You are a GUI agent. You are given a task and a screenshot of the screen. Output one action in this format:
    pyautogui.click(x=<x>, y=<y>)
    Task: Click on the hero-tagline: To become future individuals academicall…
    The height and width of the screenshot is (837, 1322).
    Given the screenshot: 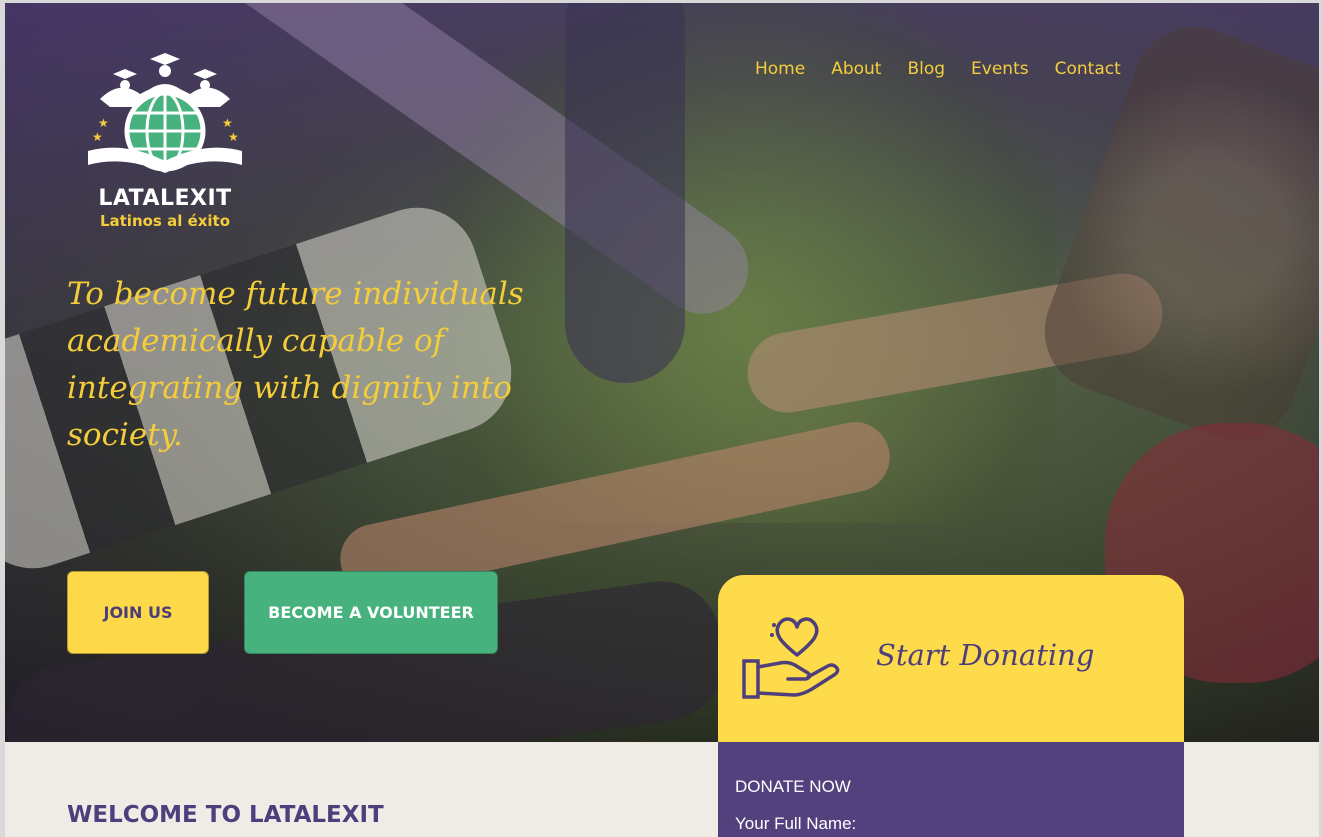 What is the action you would take?
    pyautogui.click(x=295, y=364)
    